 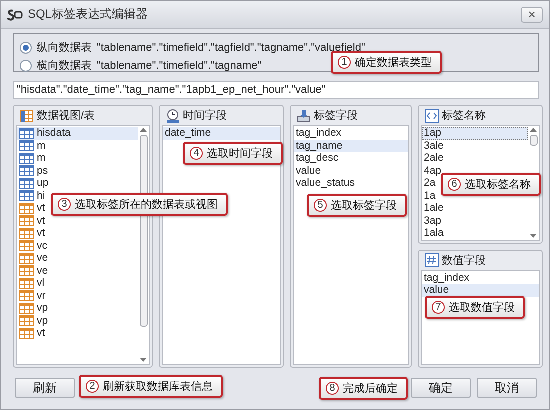 What do you see at coordinates (205, 115) in the screenshot?
I see `panel-title: 时间字段` at bounding box center [205, 115].